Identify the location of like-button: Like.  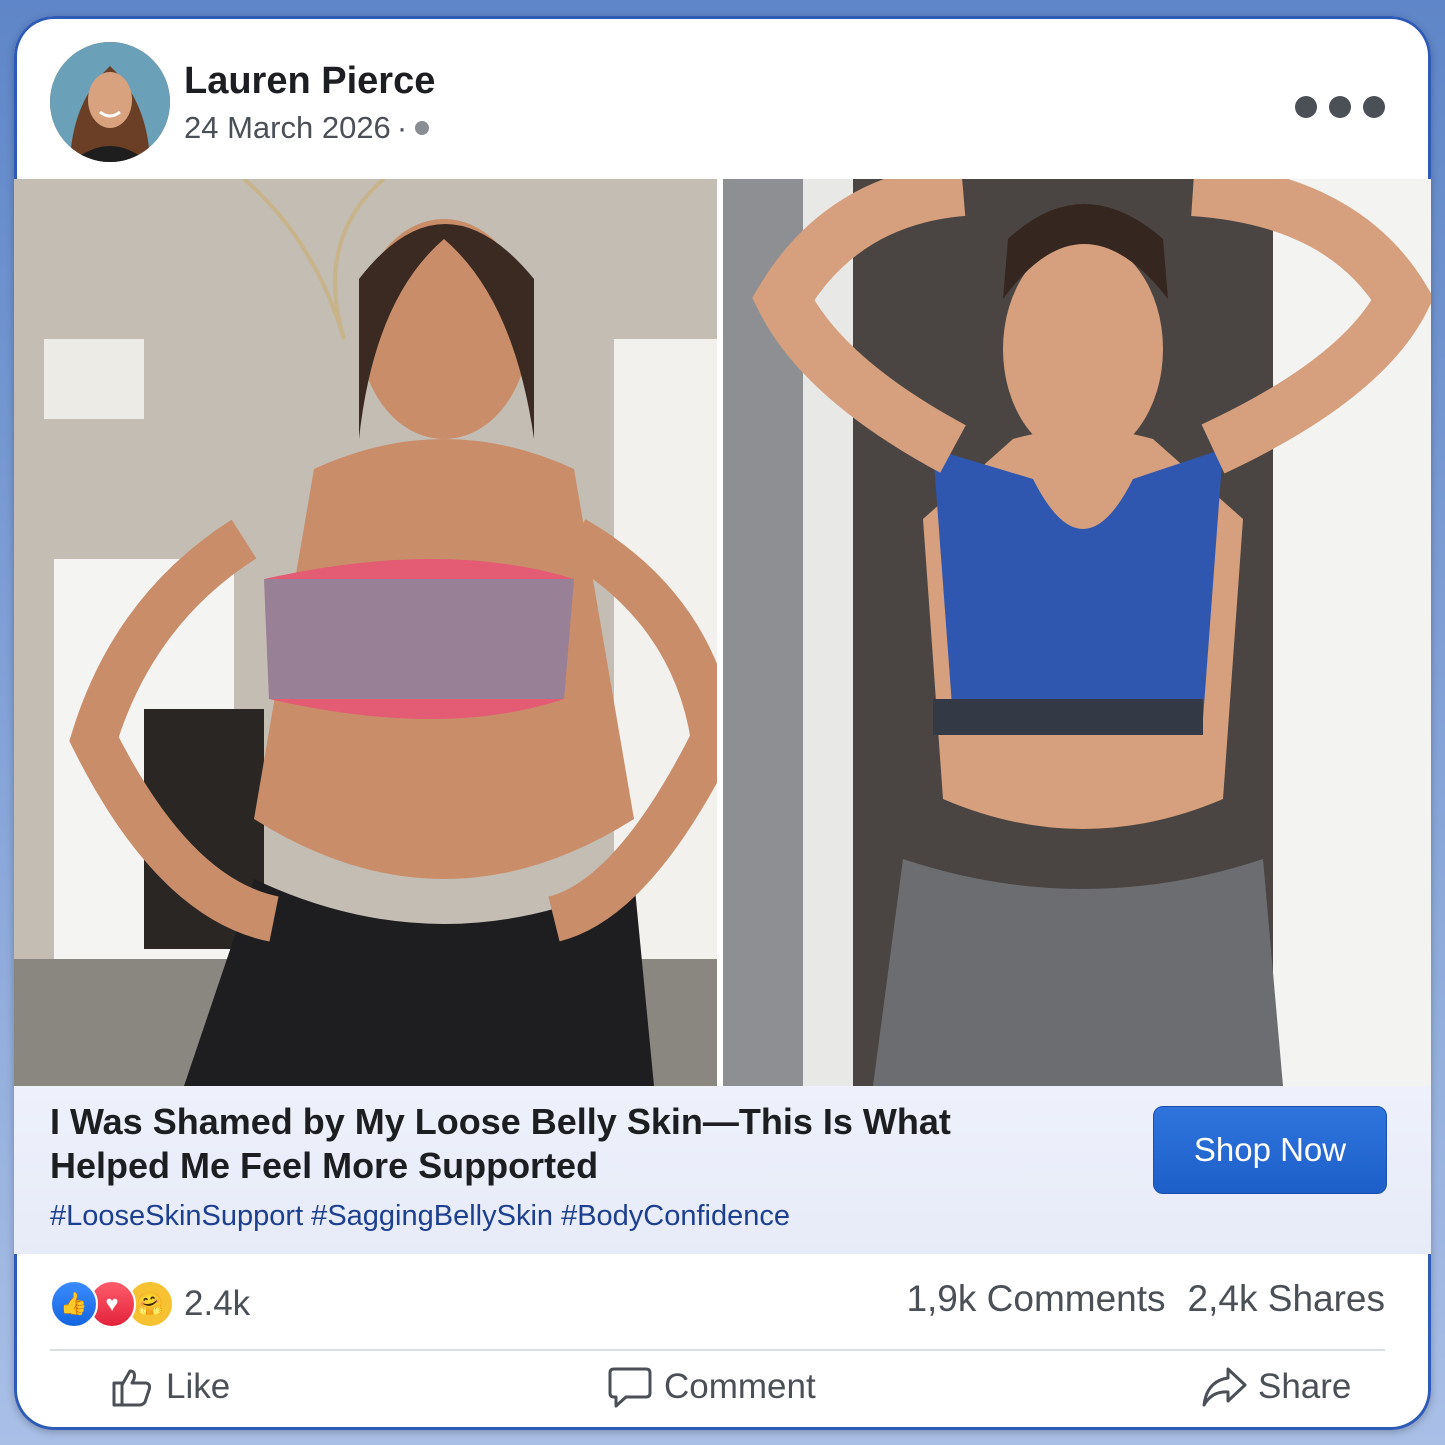
(169, 1387).